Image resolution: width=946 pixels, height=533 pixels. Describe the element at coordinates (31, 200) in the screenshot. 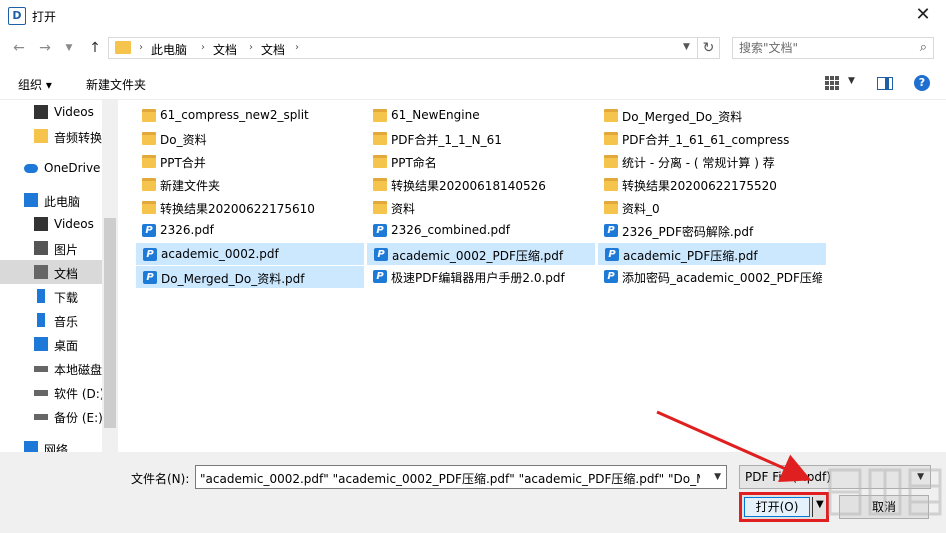

I see `computer-icon` at that location.